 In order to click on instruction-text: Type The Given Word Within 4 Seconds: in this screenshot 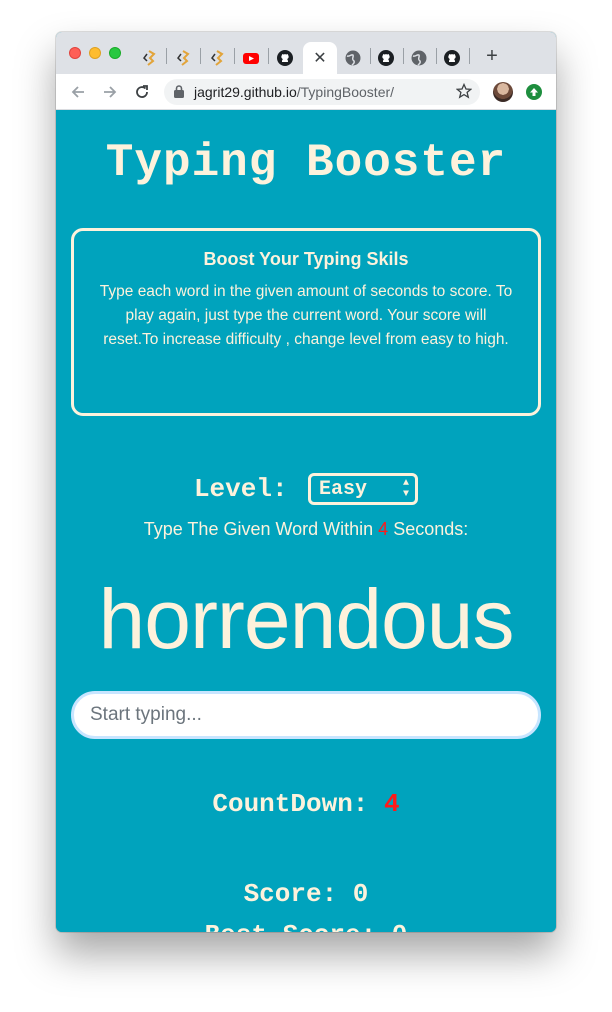, I will do `click(306, 529)`.